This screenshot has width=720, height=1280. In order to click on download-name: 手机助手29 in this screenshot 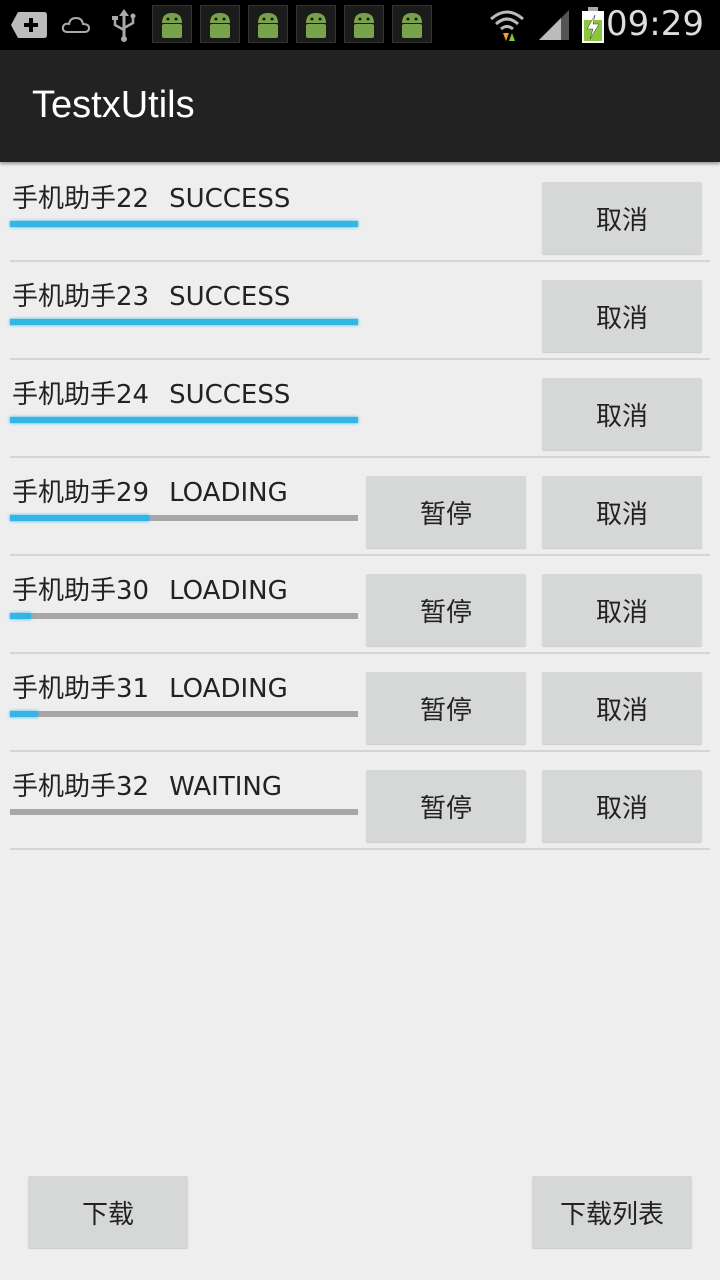, I will do `click(81, 493)`.